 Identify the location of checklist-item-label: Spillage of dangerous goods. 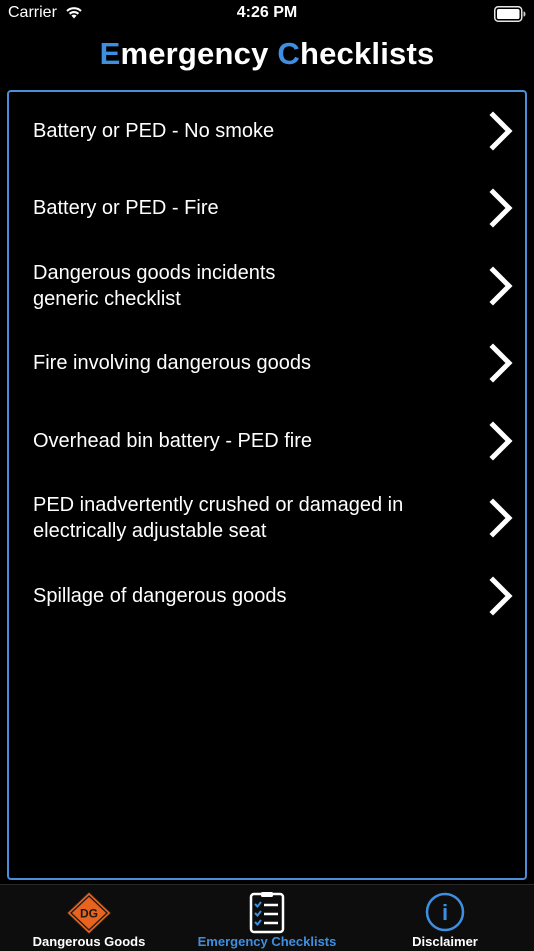
(160, 595).